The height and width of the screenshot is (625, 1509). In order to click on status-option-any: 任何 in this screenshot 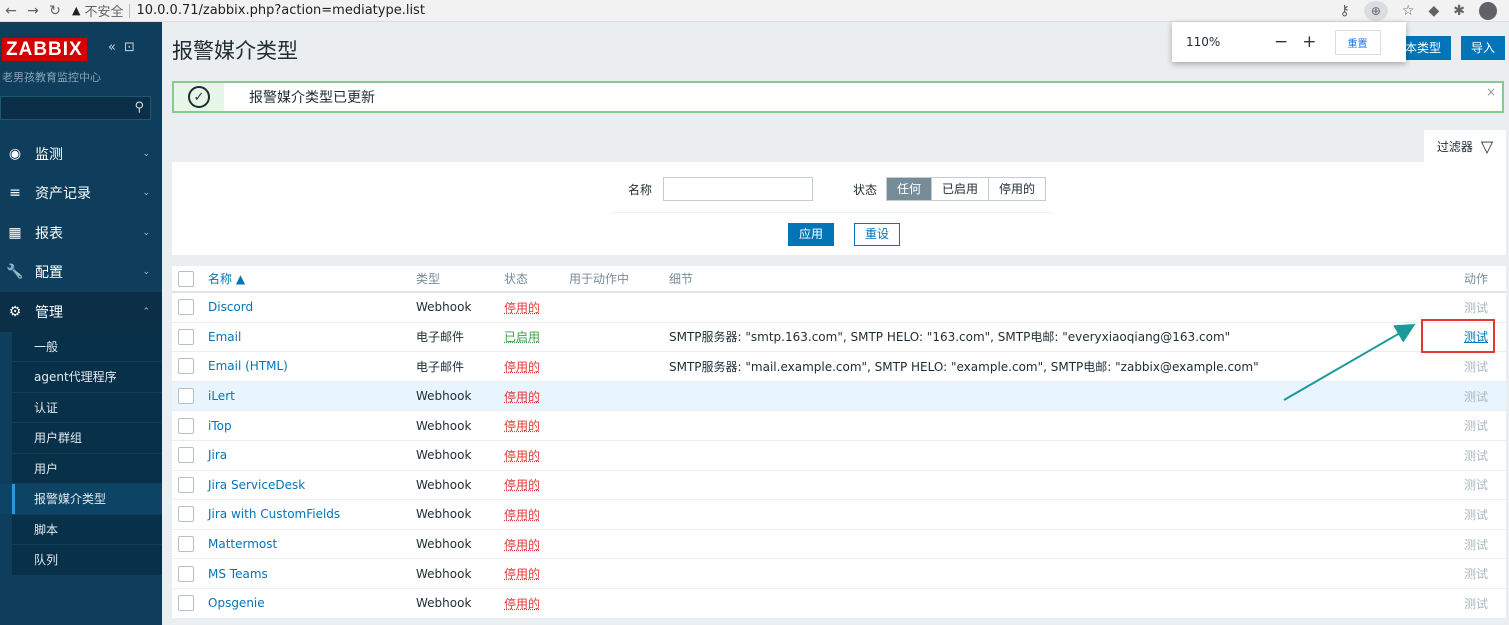, I will do `click(910, 189)`.